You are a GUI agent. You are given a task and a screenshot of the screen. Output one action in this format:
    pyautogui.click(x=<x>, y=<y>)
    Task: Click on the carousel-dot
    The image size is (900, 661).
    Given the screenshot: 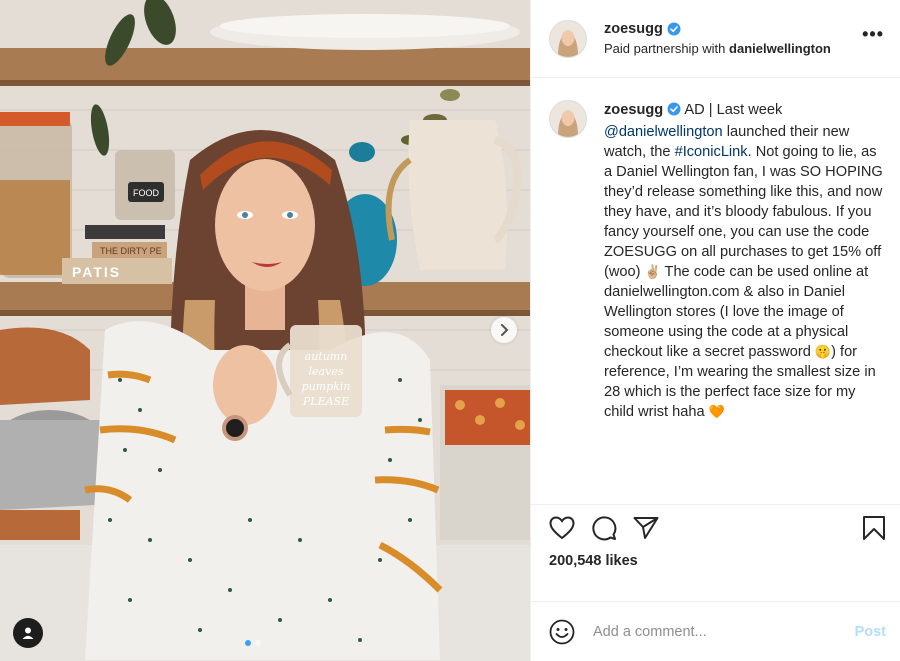 What is the action you would take?
    pyautogui.click(x=258, y=643)
    